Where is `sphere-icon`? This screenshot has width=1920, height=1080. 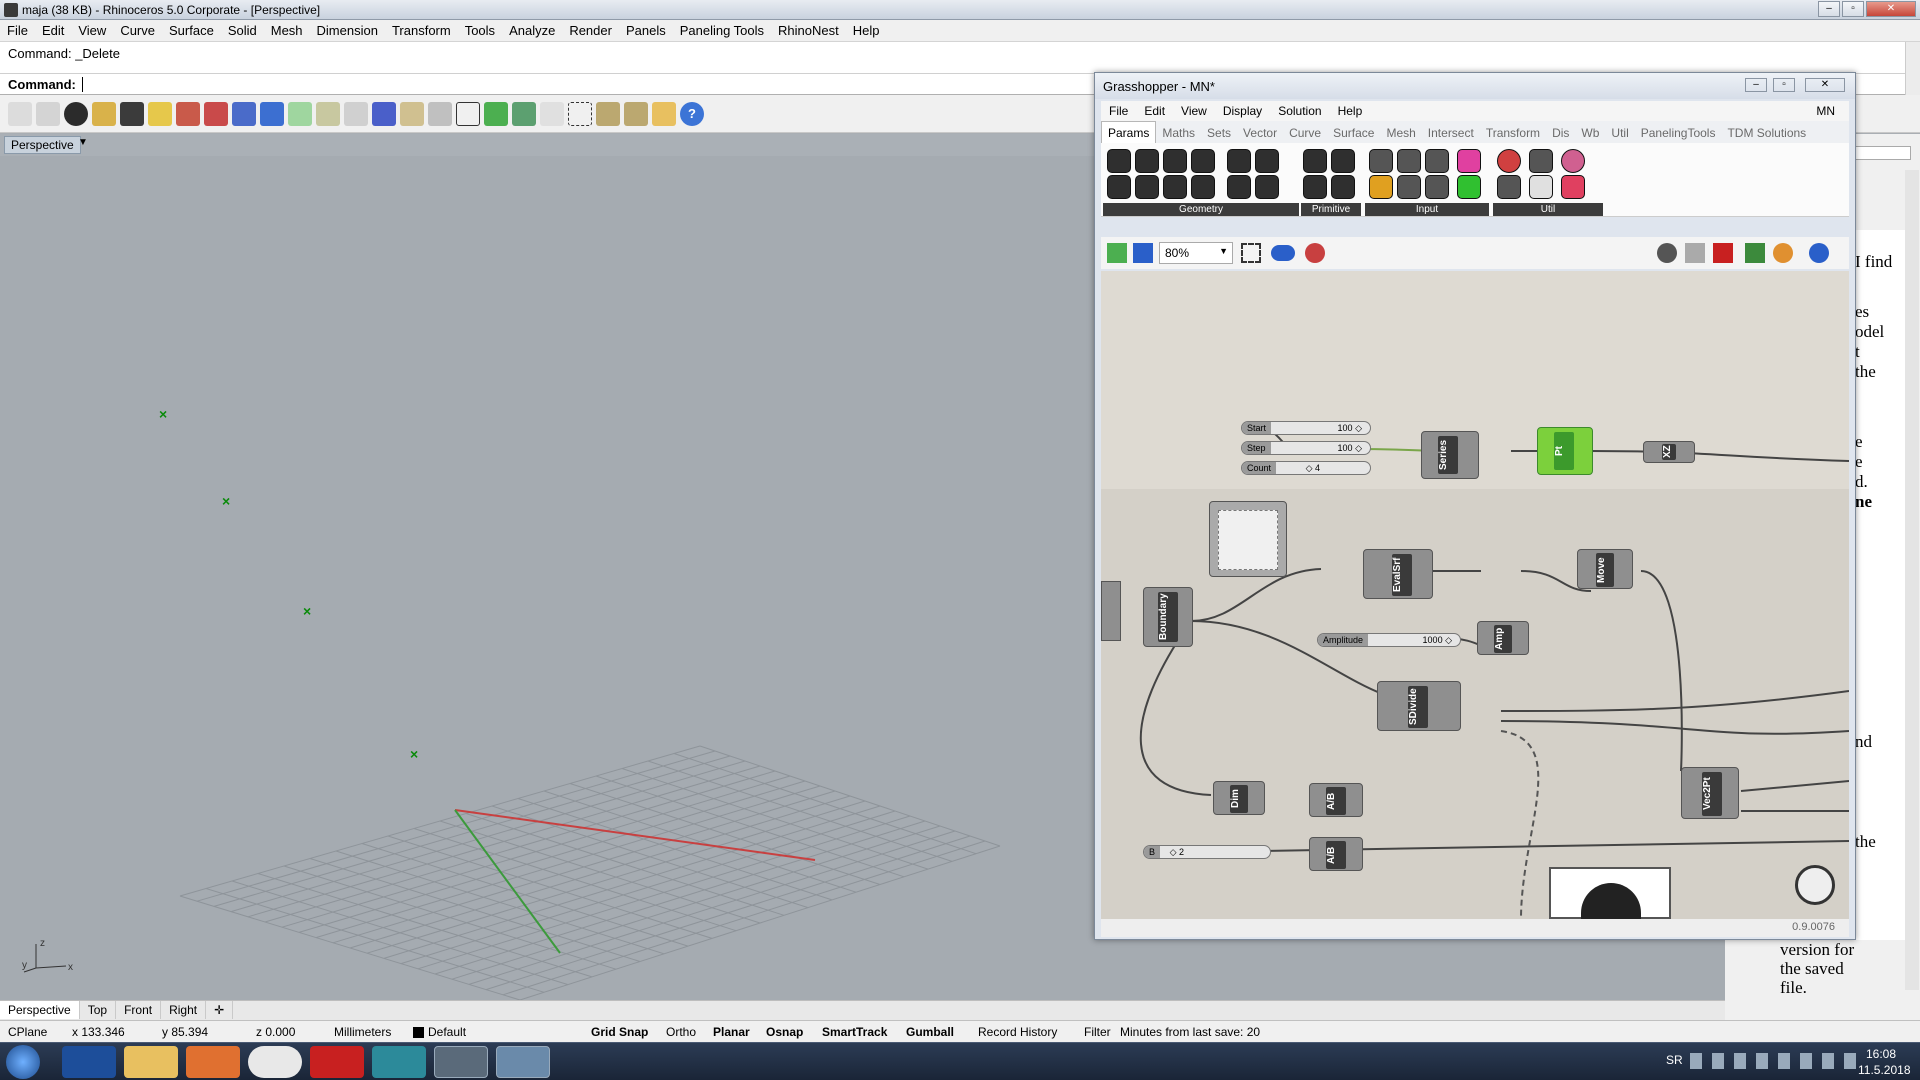 sphere-icon is located at coordinates (1819, 253).